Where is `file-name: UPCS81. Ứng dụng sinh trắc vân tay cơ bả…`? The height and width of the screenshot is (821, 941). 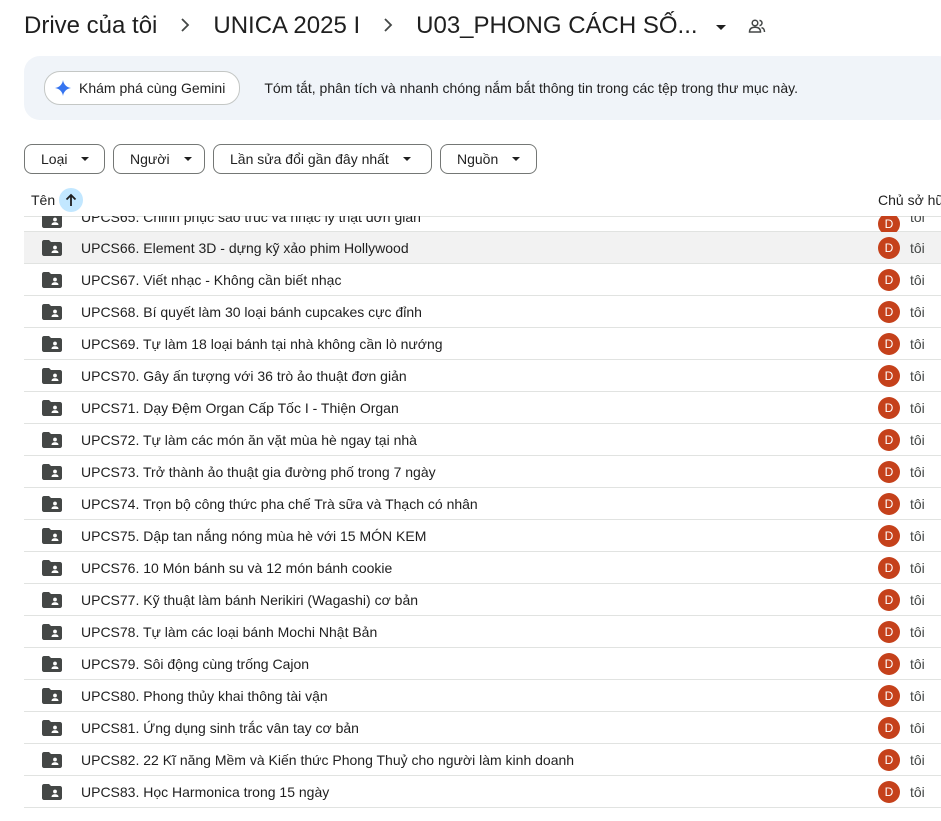
file-name: UPCS81. Ứng dụng sinh trắc vân tay cơ bả… is located at coordinates (220, 727).